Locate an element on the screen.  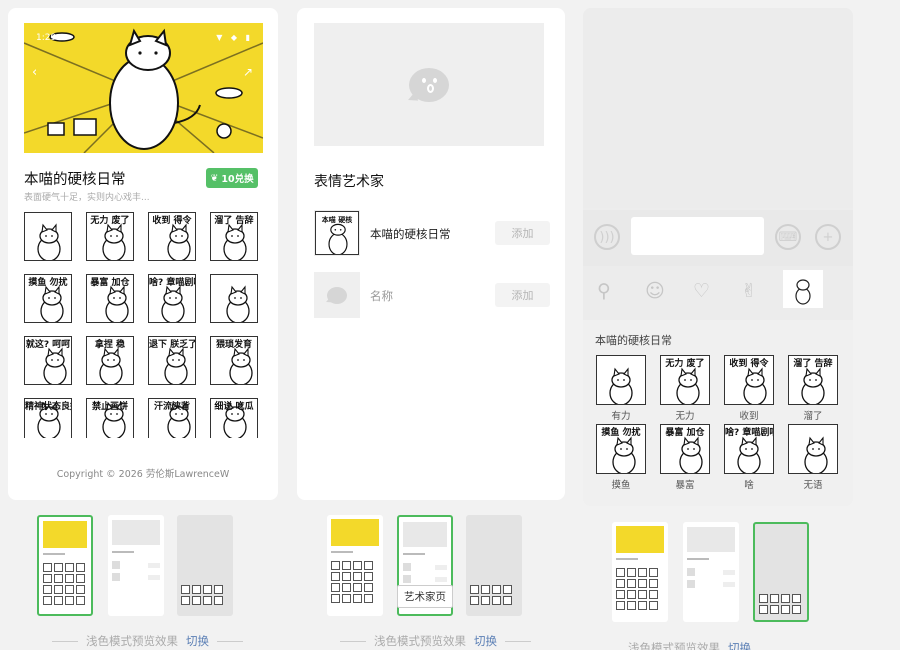
artist-title: 表情艺术家 is located at coordinates (349, 182).